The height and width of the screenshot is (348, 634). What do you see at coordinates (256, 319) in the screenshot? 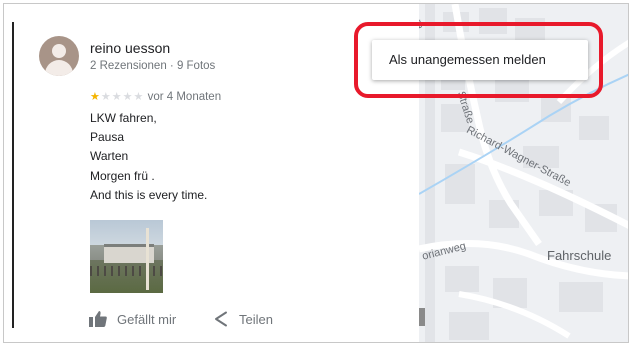
I see `share-label: Teilen` at bounding box center [256, 319].